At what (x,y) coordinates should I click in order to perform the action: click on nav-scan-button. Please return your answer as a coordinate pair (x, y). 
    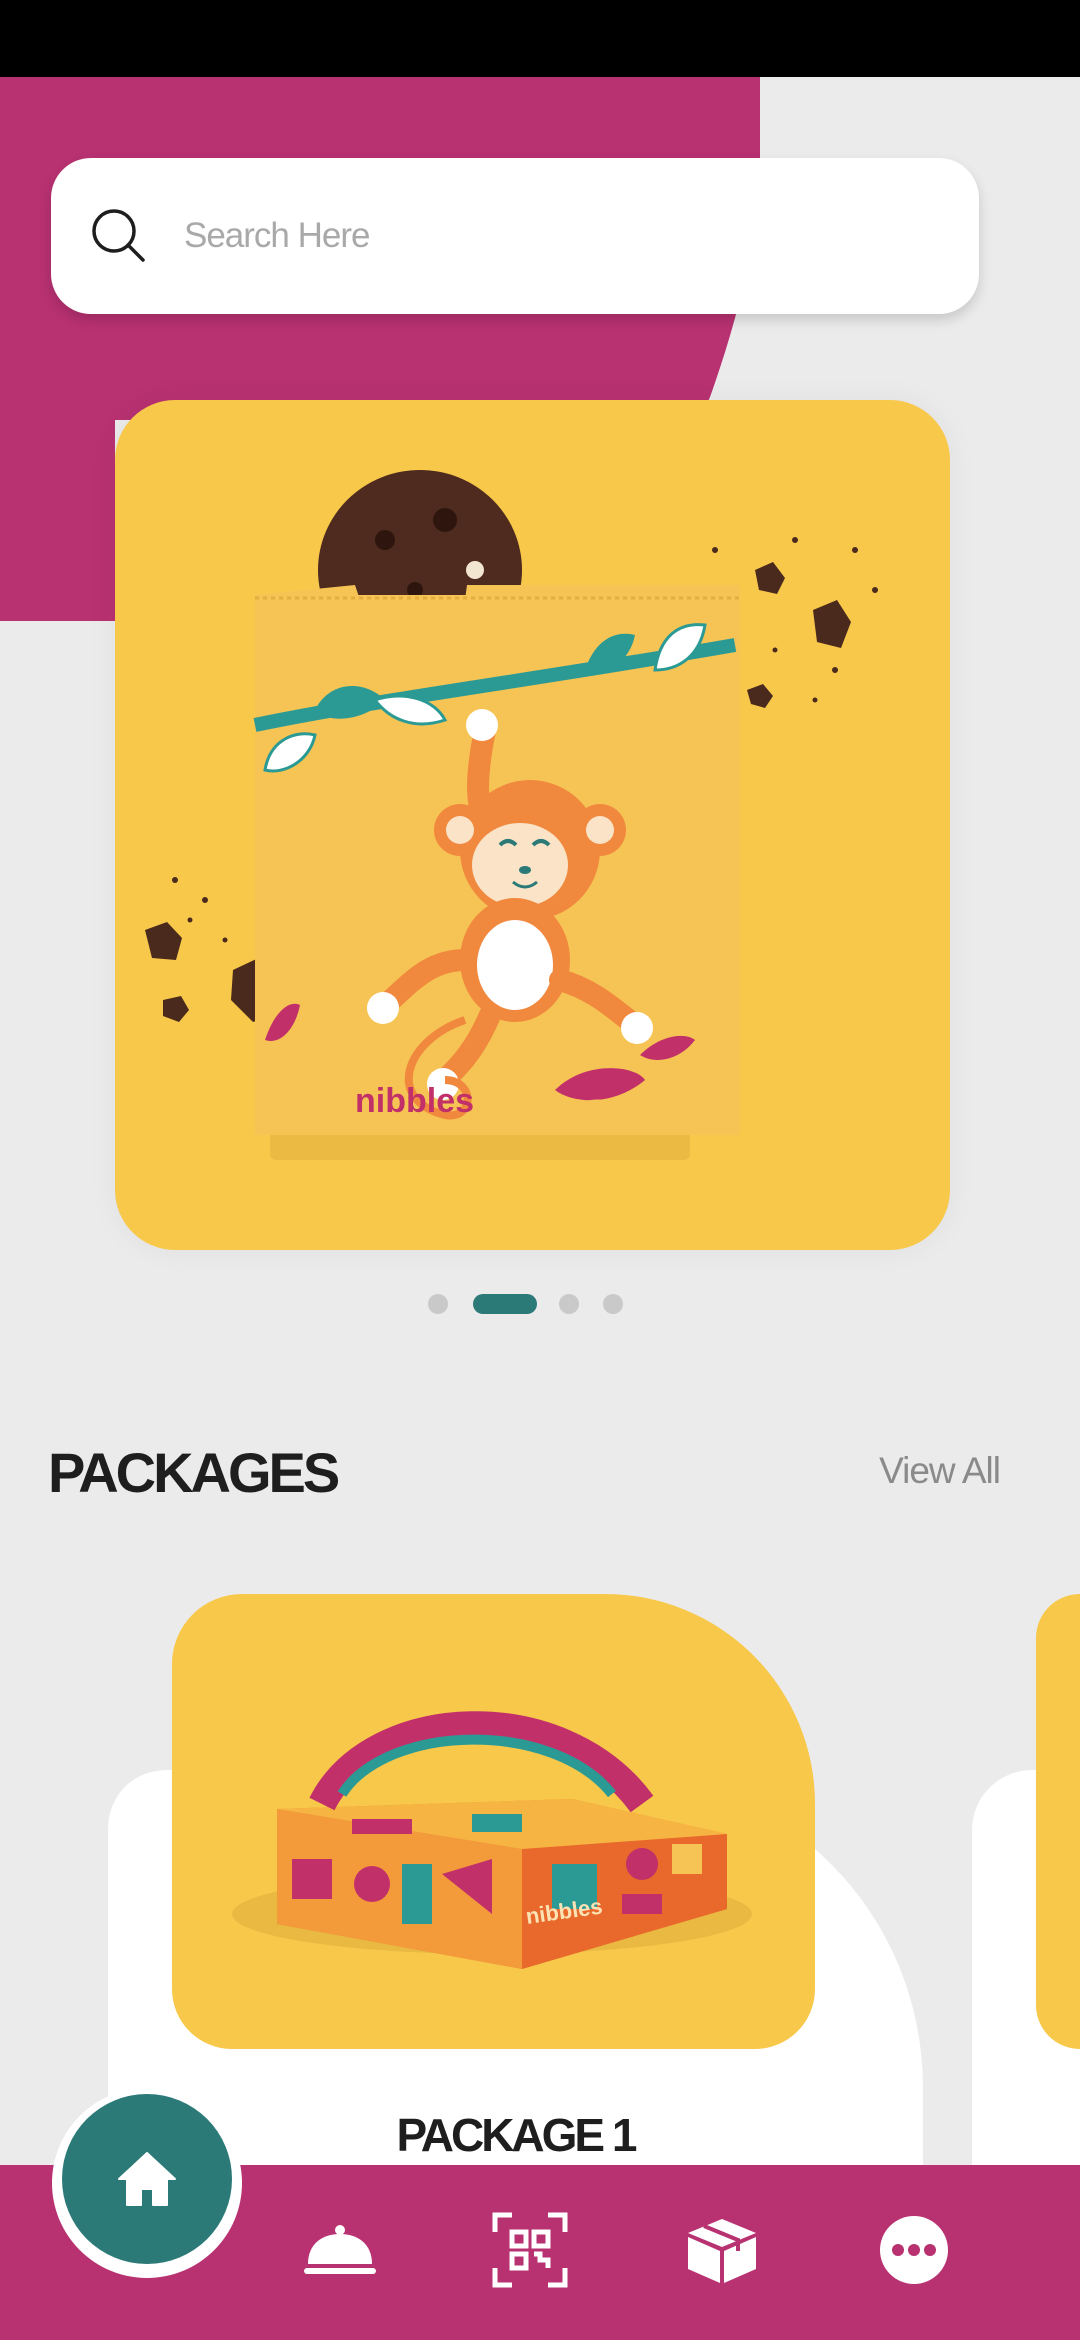
    Looking at the image, I should click on (530, 2250).